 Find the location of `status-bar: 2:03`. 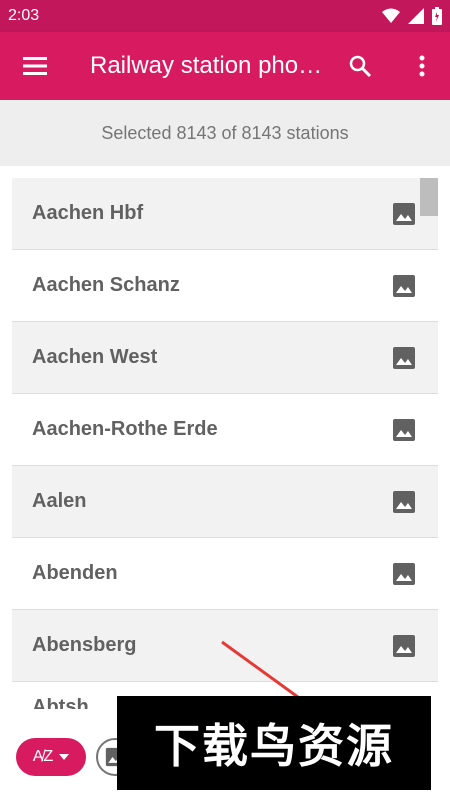

status-bar: 2:03 is located at coordinates (225, 16).